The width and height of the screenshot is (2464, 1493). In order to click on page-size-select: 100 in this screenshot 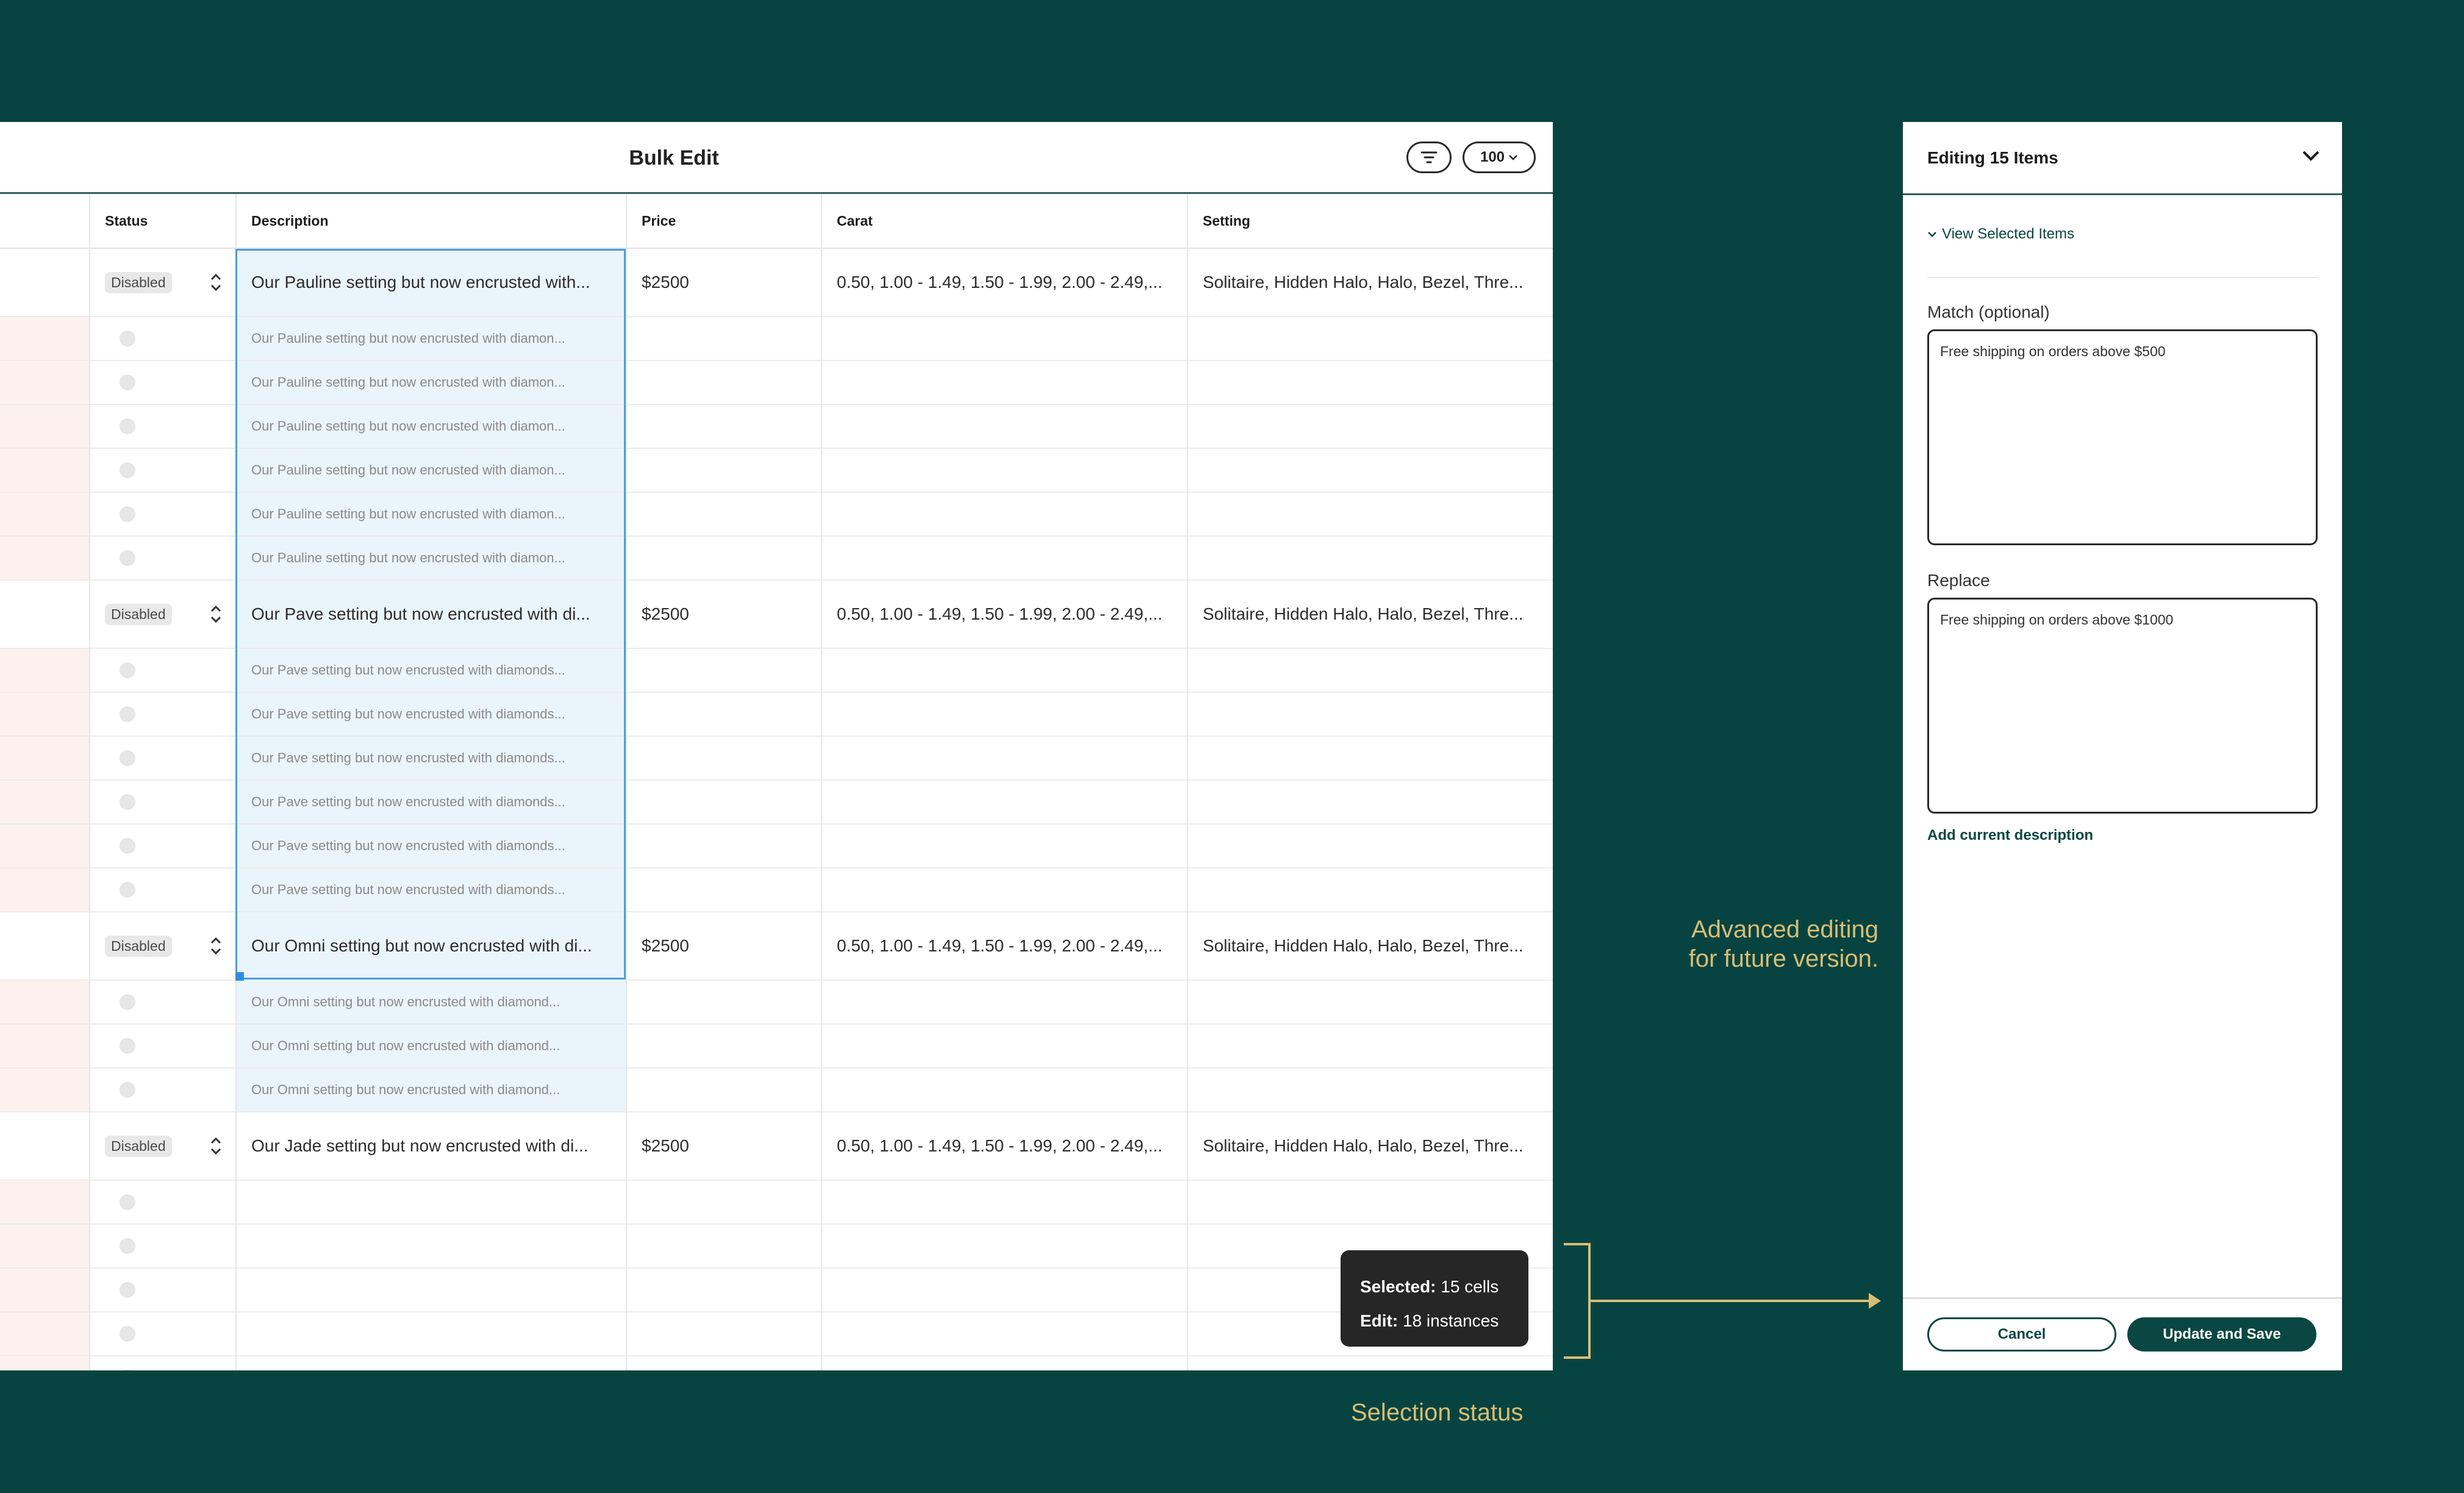, I will do `click(1499, 157)`.